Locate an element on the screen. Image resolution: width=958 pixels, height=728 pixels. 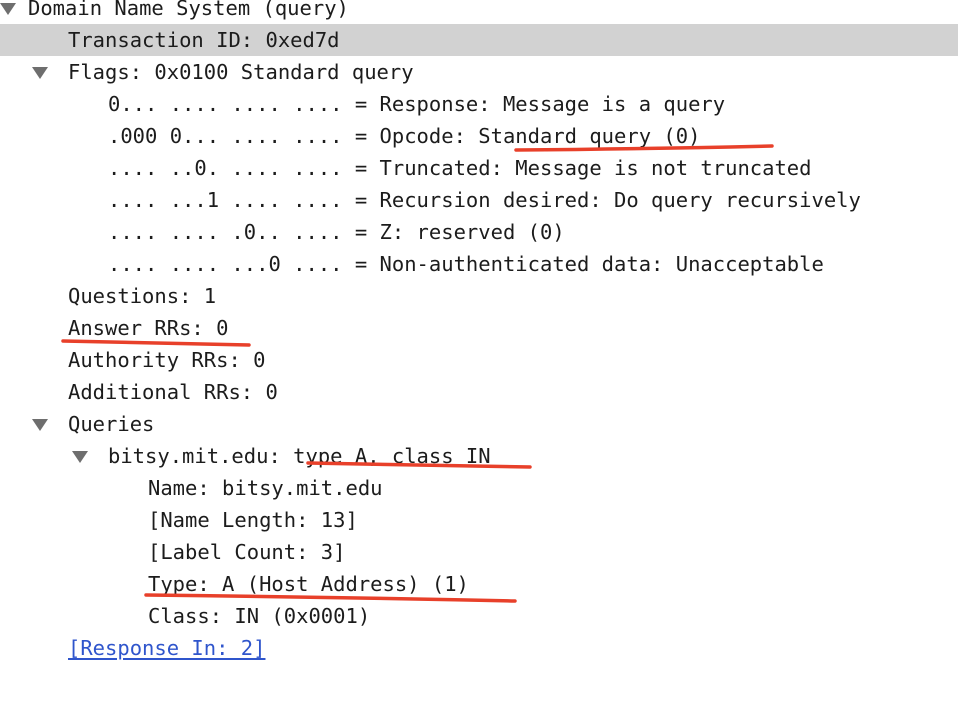
tree-row-label: Answer RRs: 0 is located at coordinates (148, 328).